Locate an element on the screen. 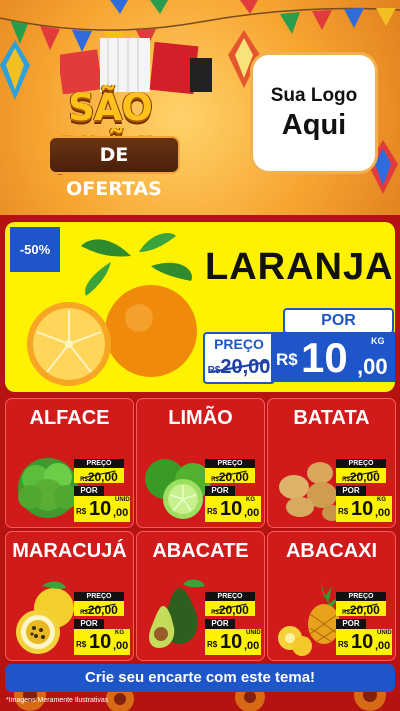 This screenshot has width=400, height=711. title-line2: DE OFERTAS is located at coordinates (114, 168).